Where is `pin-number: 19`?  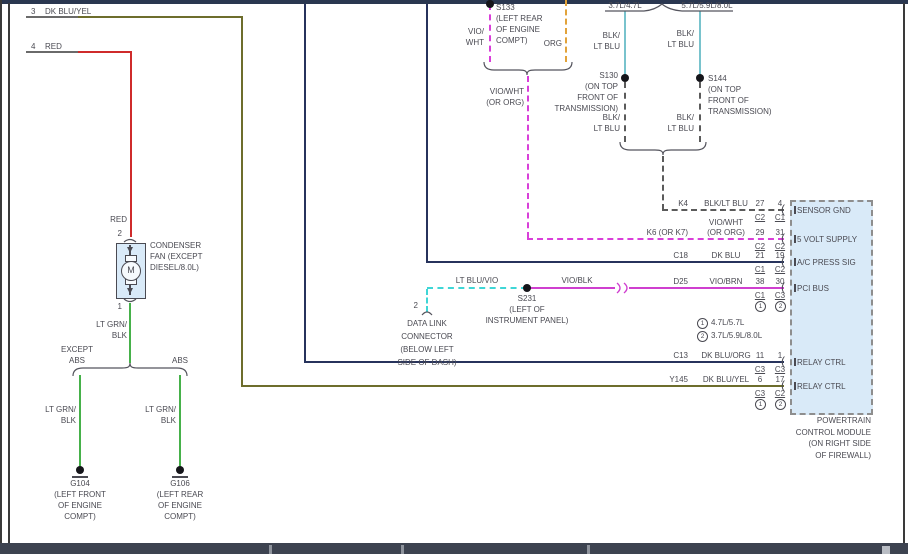
pin-number: 19 is located at coordinates (780, 255).